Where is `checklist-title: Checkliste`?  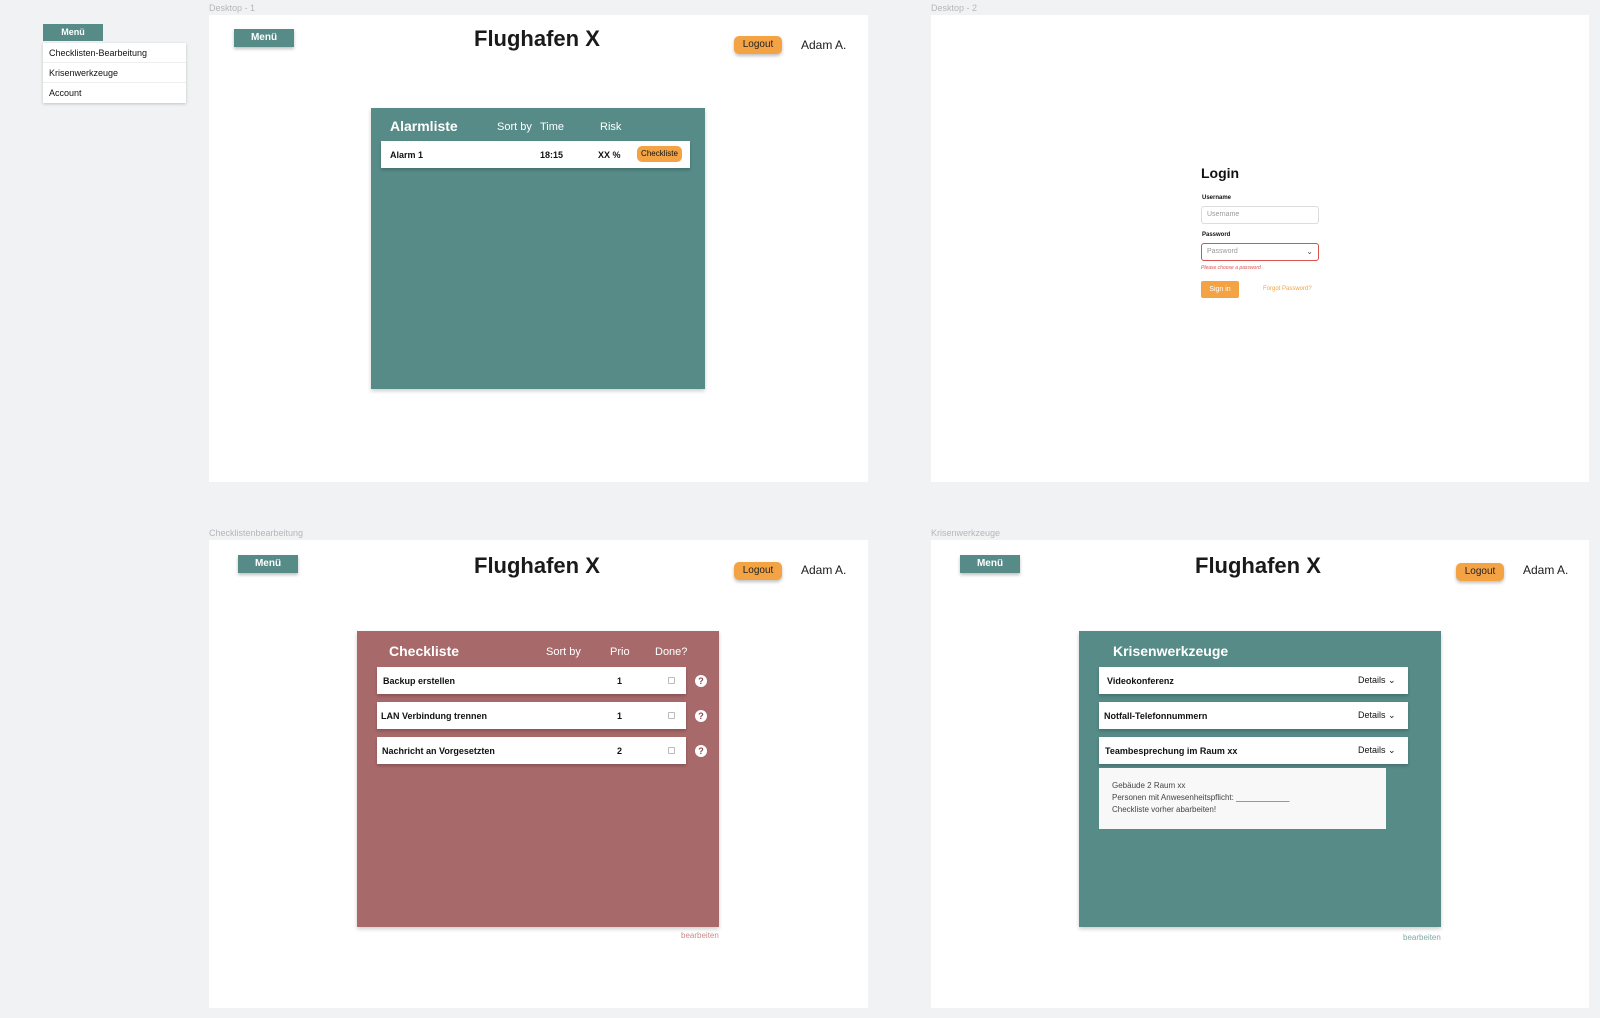
checklist-title: Checkliste is located at coordinates (424, 651).